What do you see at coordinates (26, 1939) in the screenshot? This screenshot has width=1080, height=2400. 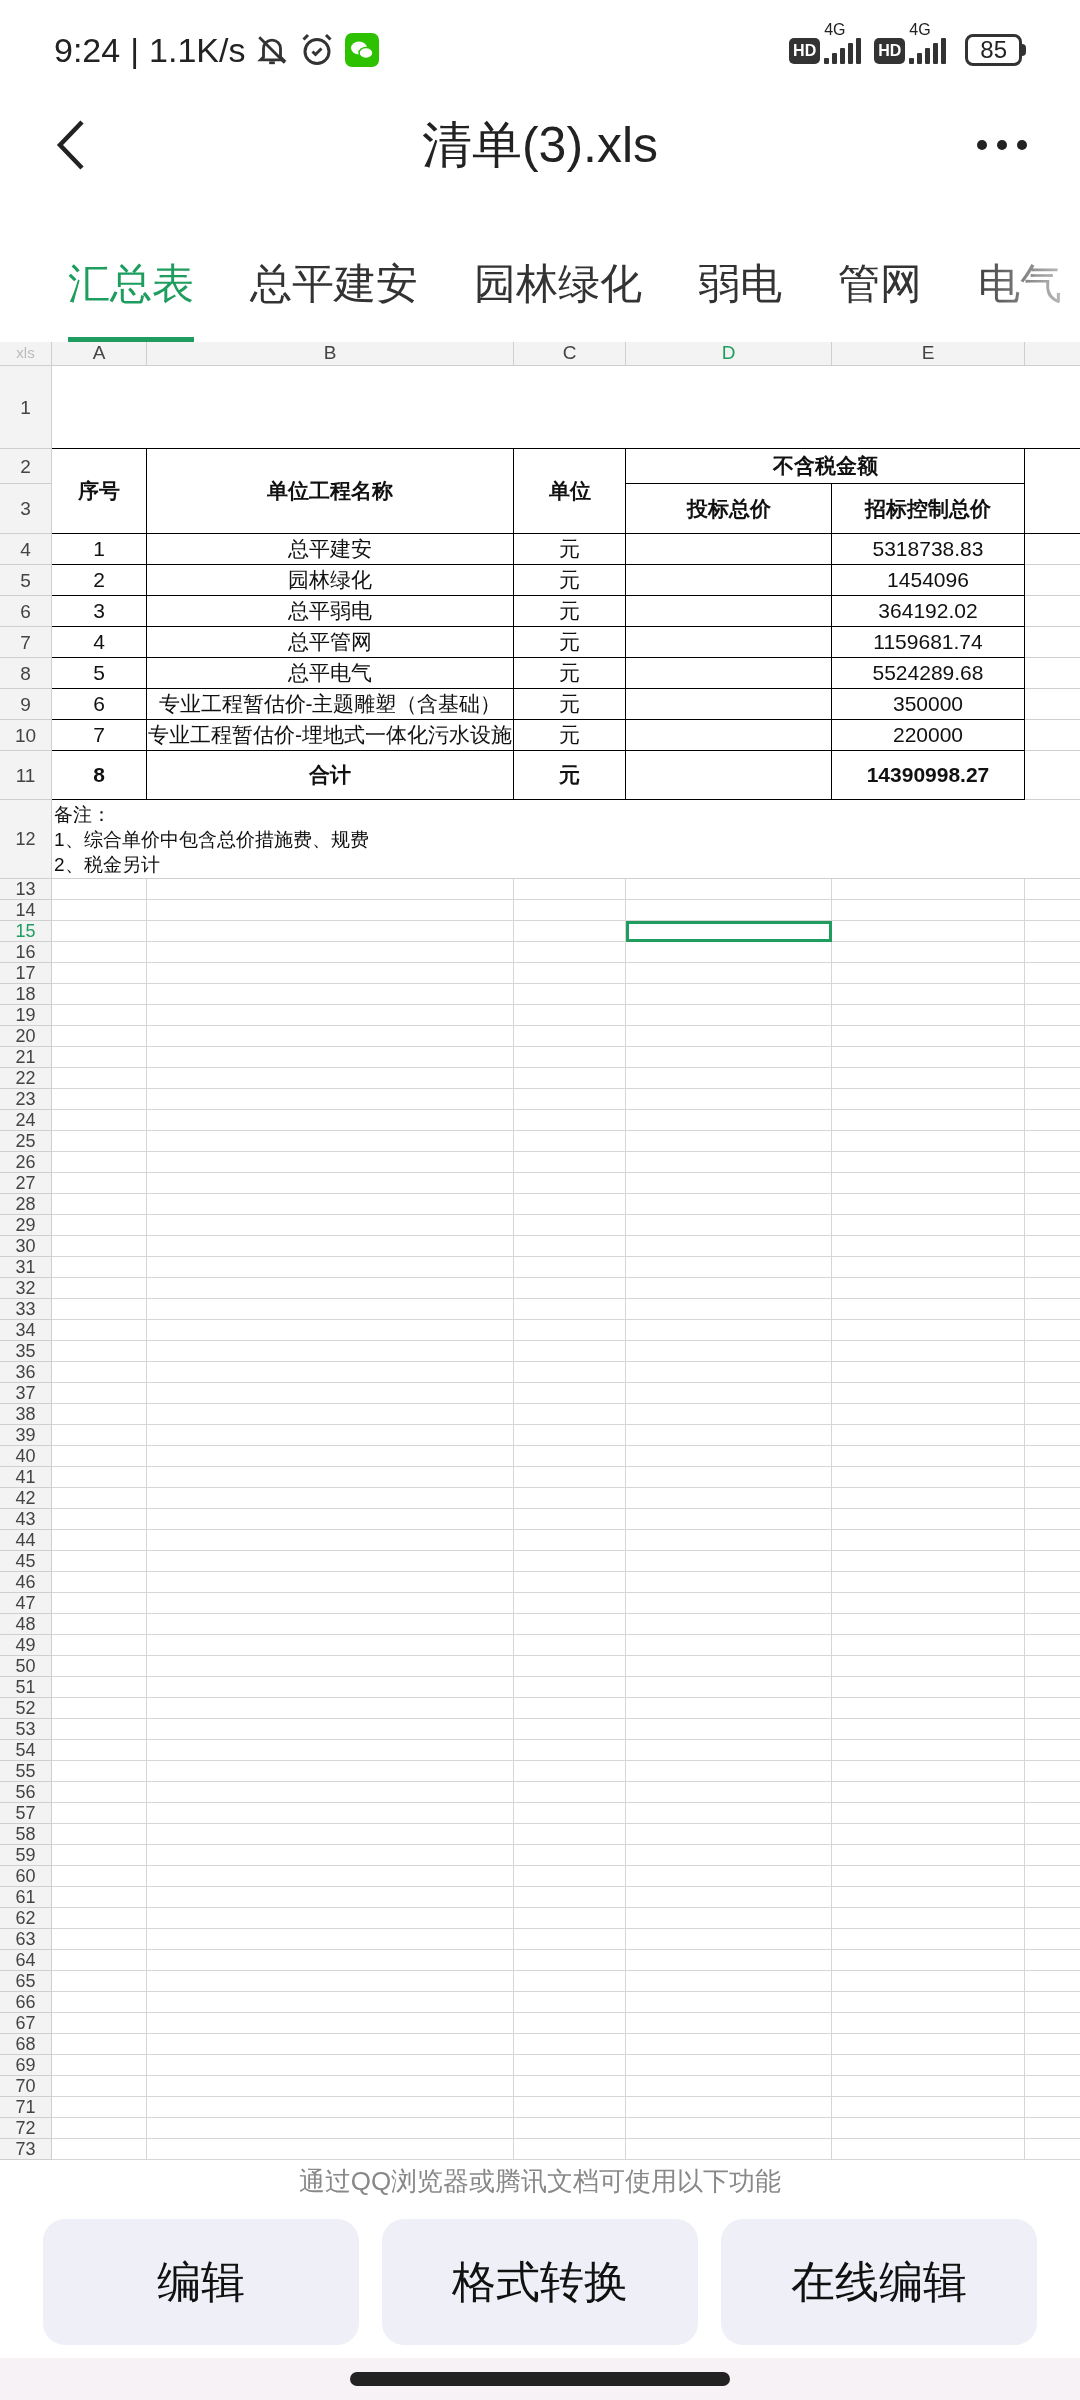 I see `row-number: 63` at bounding box center [26, 1939].